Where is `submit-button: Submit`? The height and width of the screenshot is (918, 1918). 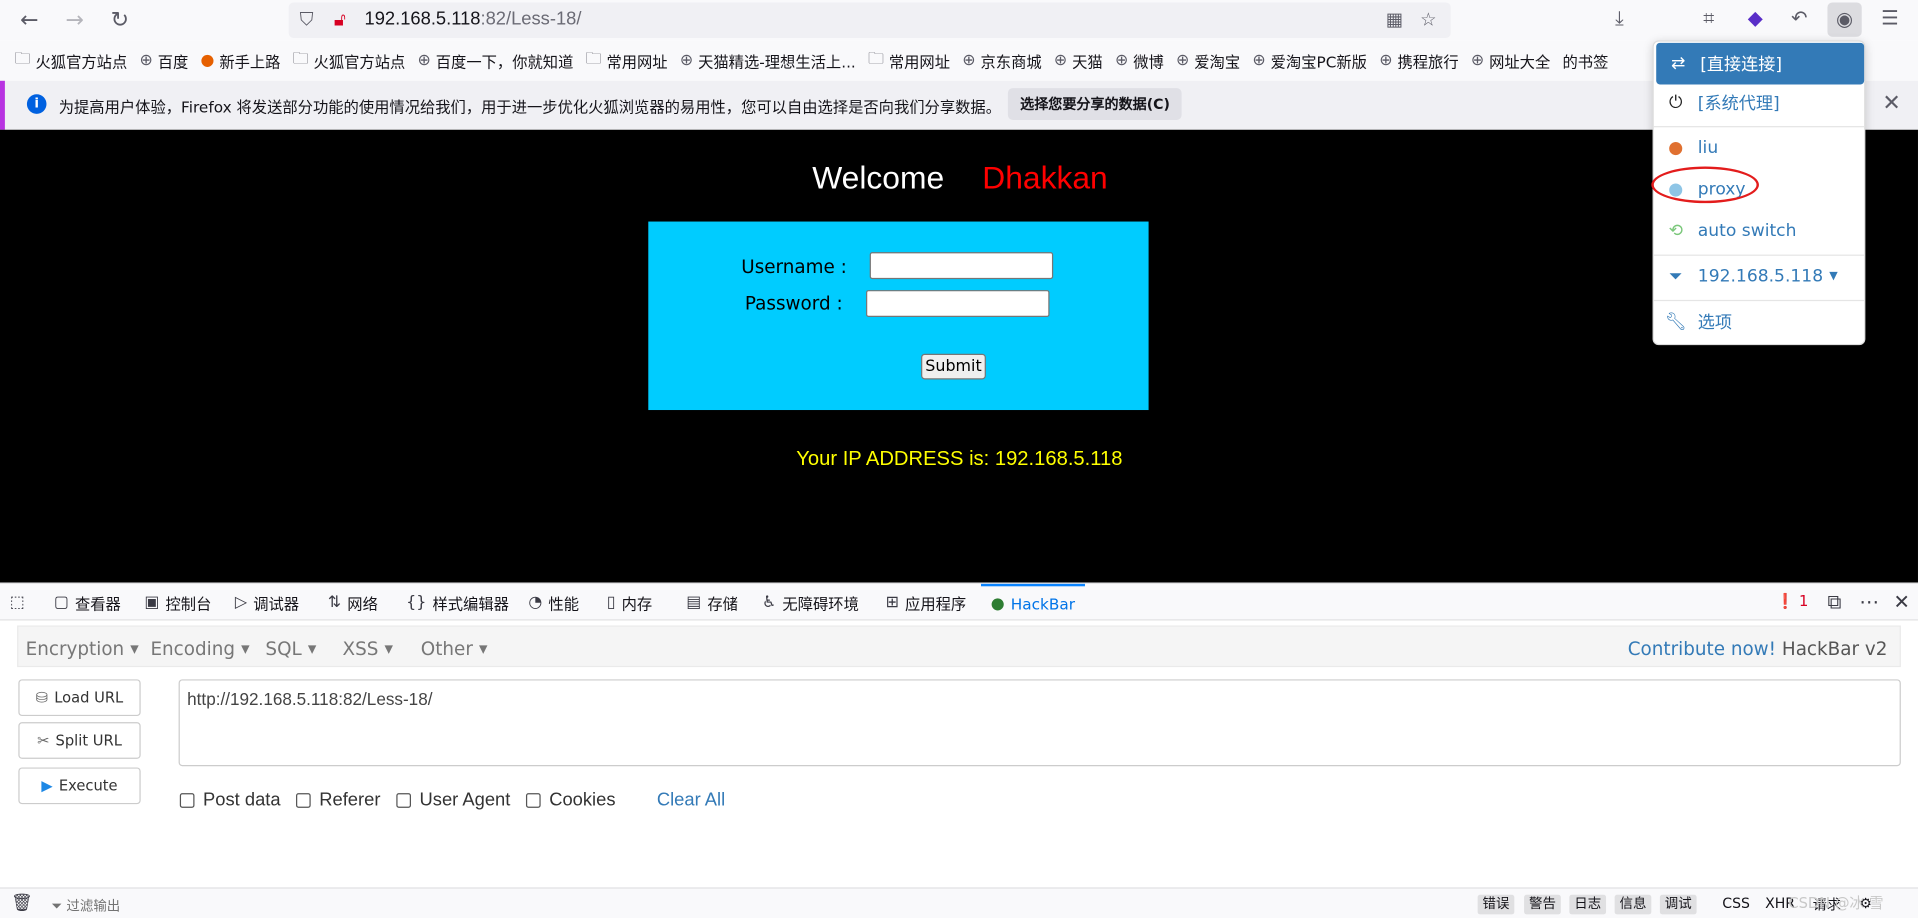
submit-button: Submit is located at coordinates (953, 366).